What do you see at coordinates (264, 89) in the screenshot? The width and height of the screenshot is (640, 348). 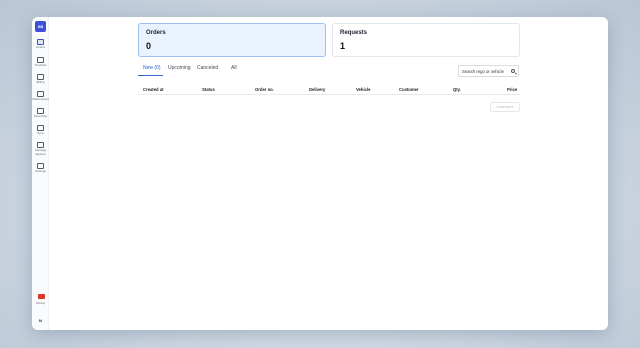 I see `column-header: Order no.` at bounding box center [264, 89].